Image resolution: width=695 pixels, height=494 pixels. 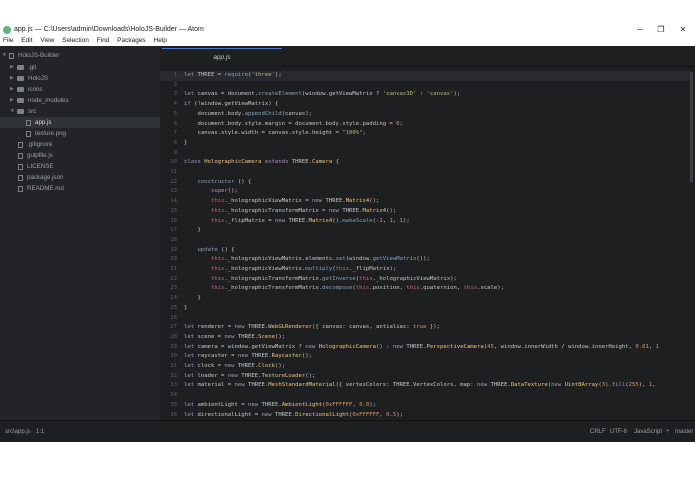 I want to click on menu-edit: Edit, so click(x=26, y=41).